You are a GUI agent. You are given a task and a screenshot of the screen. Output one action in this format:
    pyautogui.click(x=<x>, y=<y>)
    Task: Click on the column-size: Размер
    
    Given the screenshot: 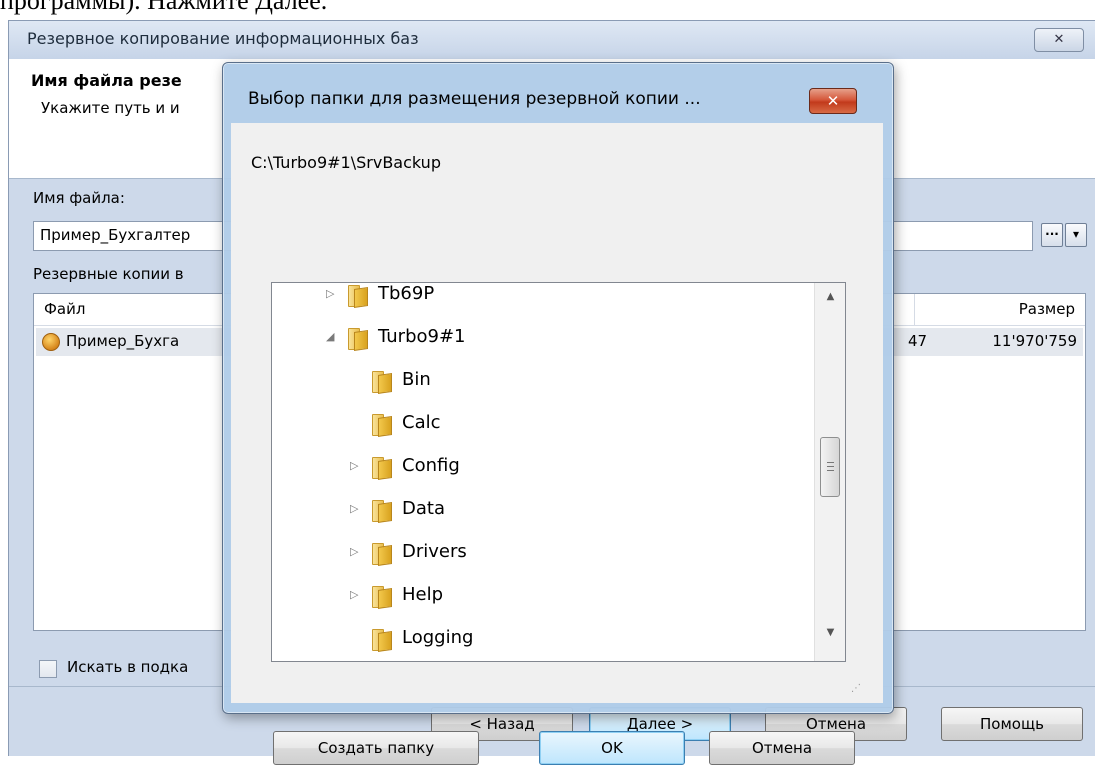 What is the action you would take?
    pyautogui.click(x=1047, y=309)
    